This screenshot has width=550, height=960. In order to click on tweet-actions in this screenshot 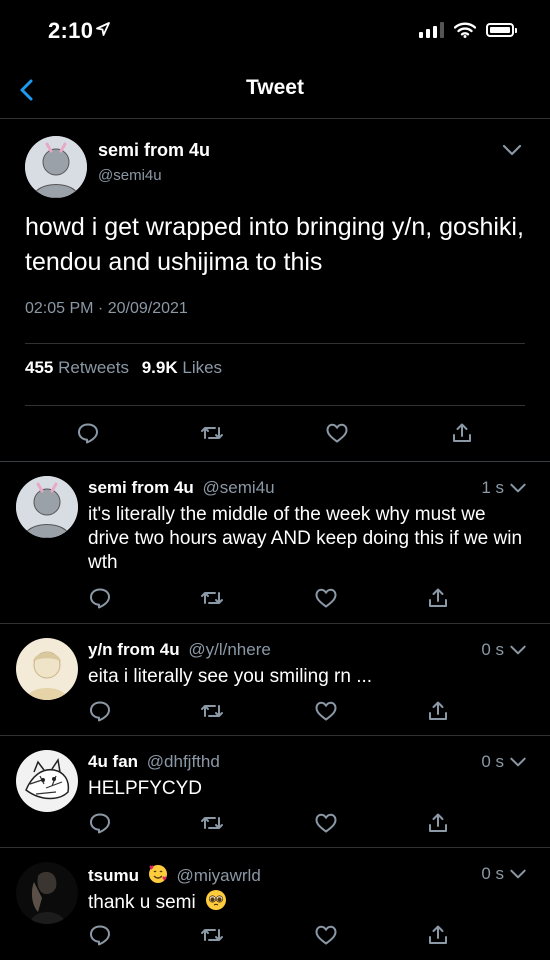, I will do `click(275, 433)`.